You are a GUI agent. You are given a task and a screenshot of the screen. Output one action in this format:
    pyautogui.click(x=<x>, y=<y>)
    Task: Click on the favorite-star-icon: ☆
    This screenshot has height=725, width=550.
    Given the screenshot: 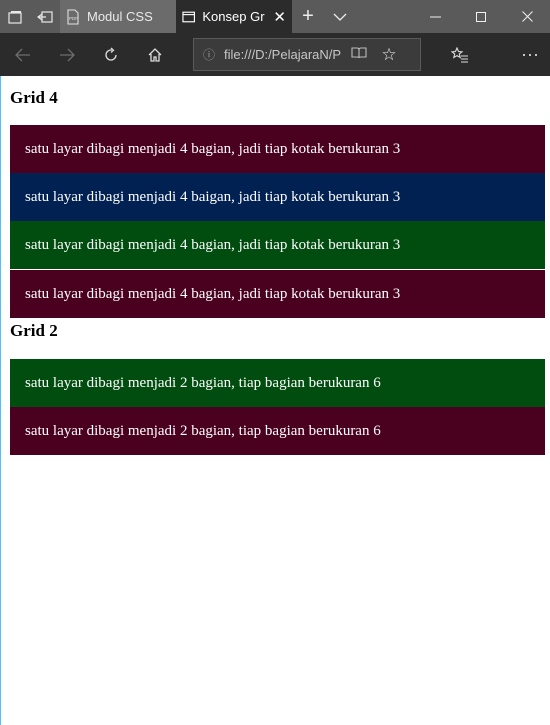 What is the action you would take?
    pyautogui.click(x=389, y=55)
    